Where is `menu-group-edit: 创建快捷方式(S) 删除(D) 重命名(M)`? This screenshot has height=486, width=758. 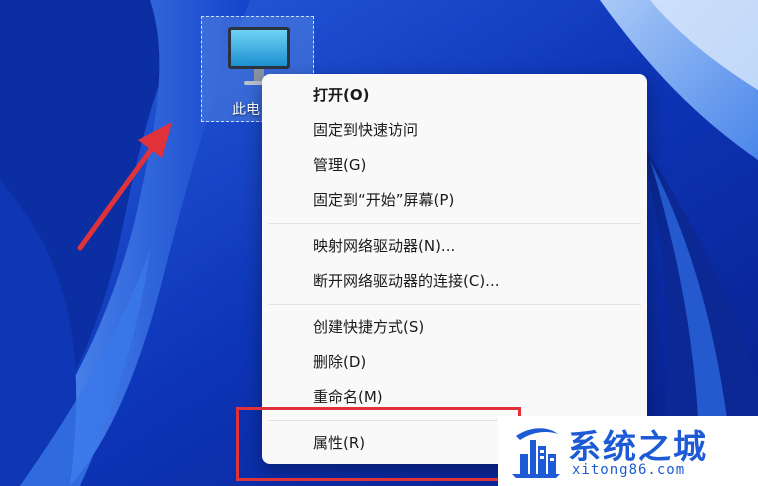 menu-group-edit: 创建快捷方式(S) 删除(D) 重命名(M) is located at coordinates (454, 362).